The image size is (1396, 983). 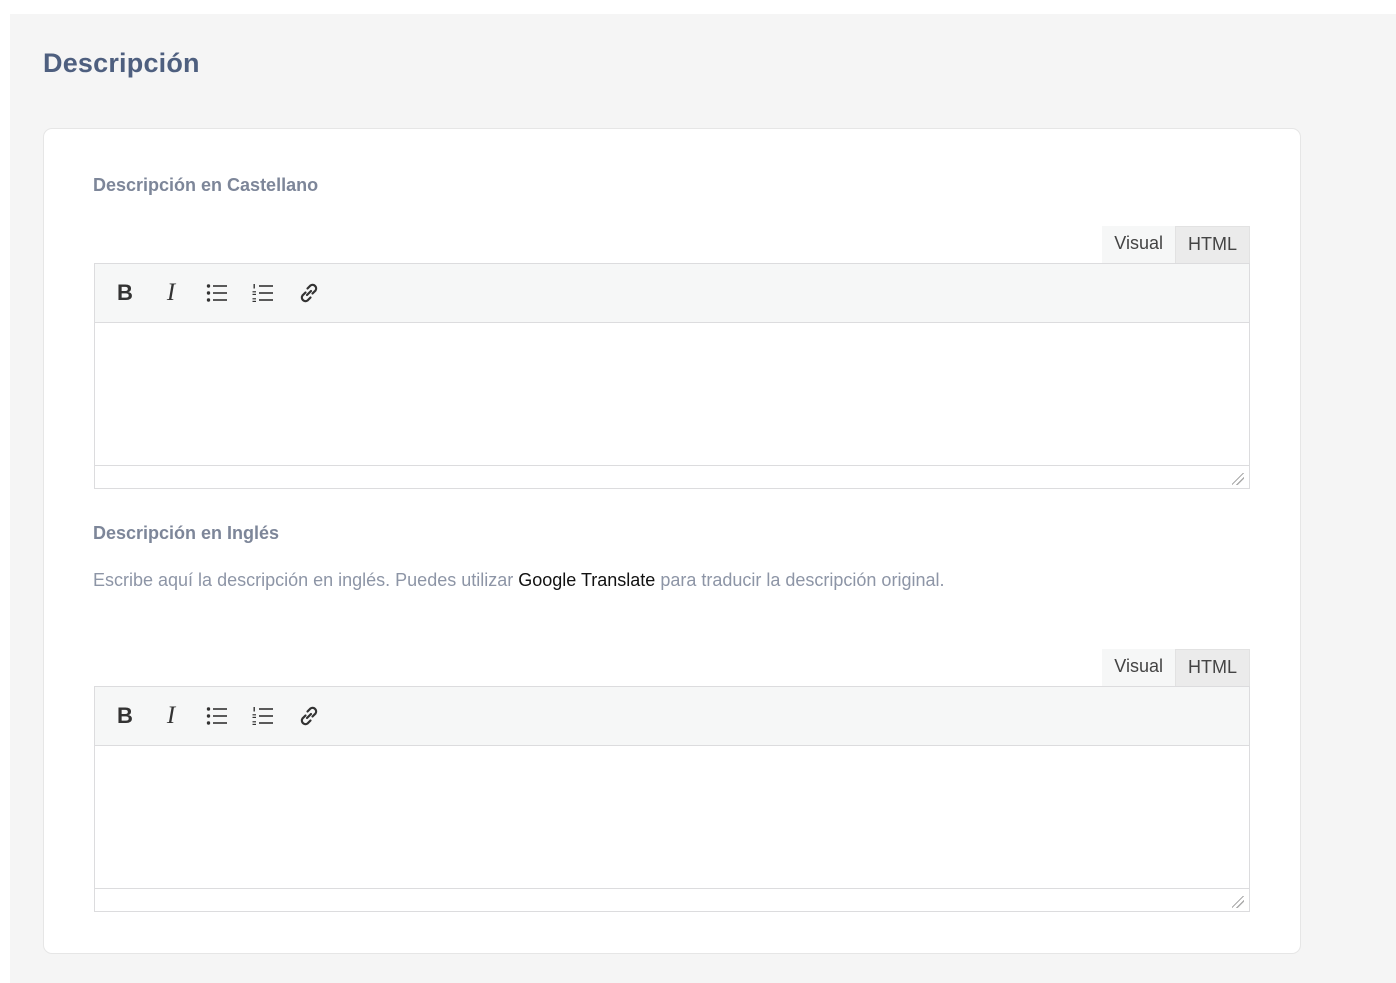 I want to click on help-text-end: para traducir la descripción original., so click(x=800, y=580).